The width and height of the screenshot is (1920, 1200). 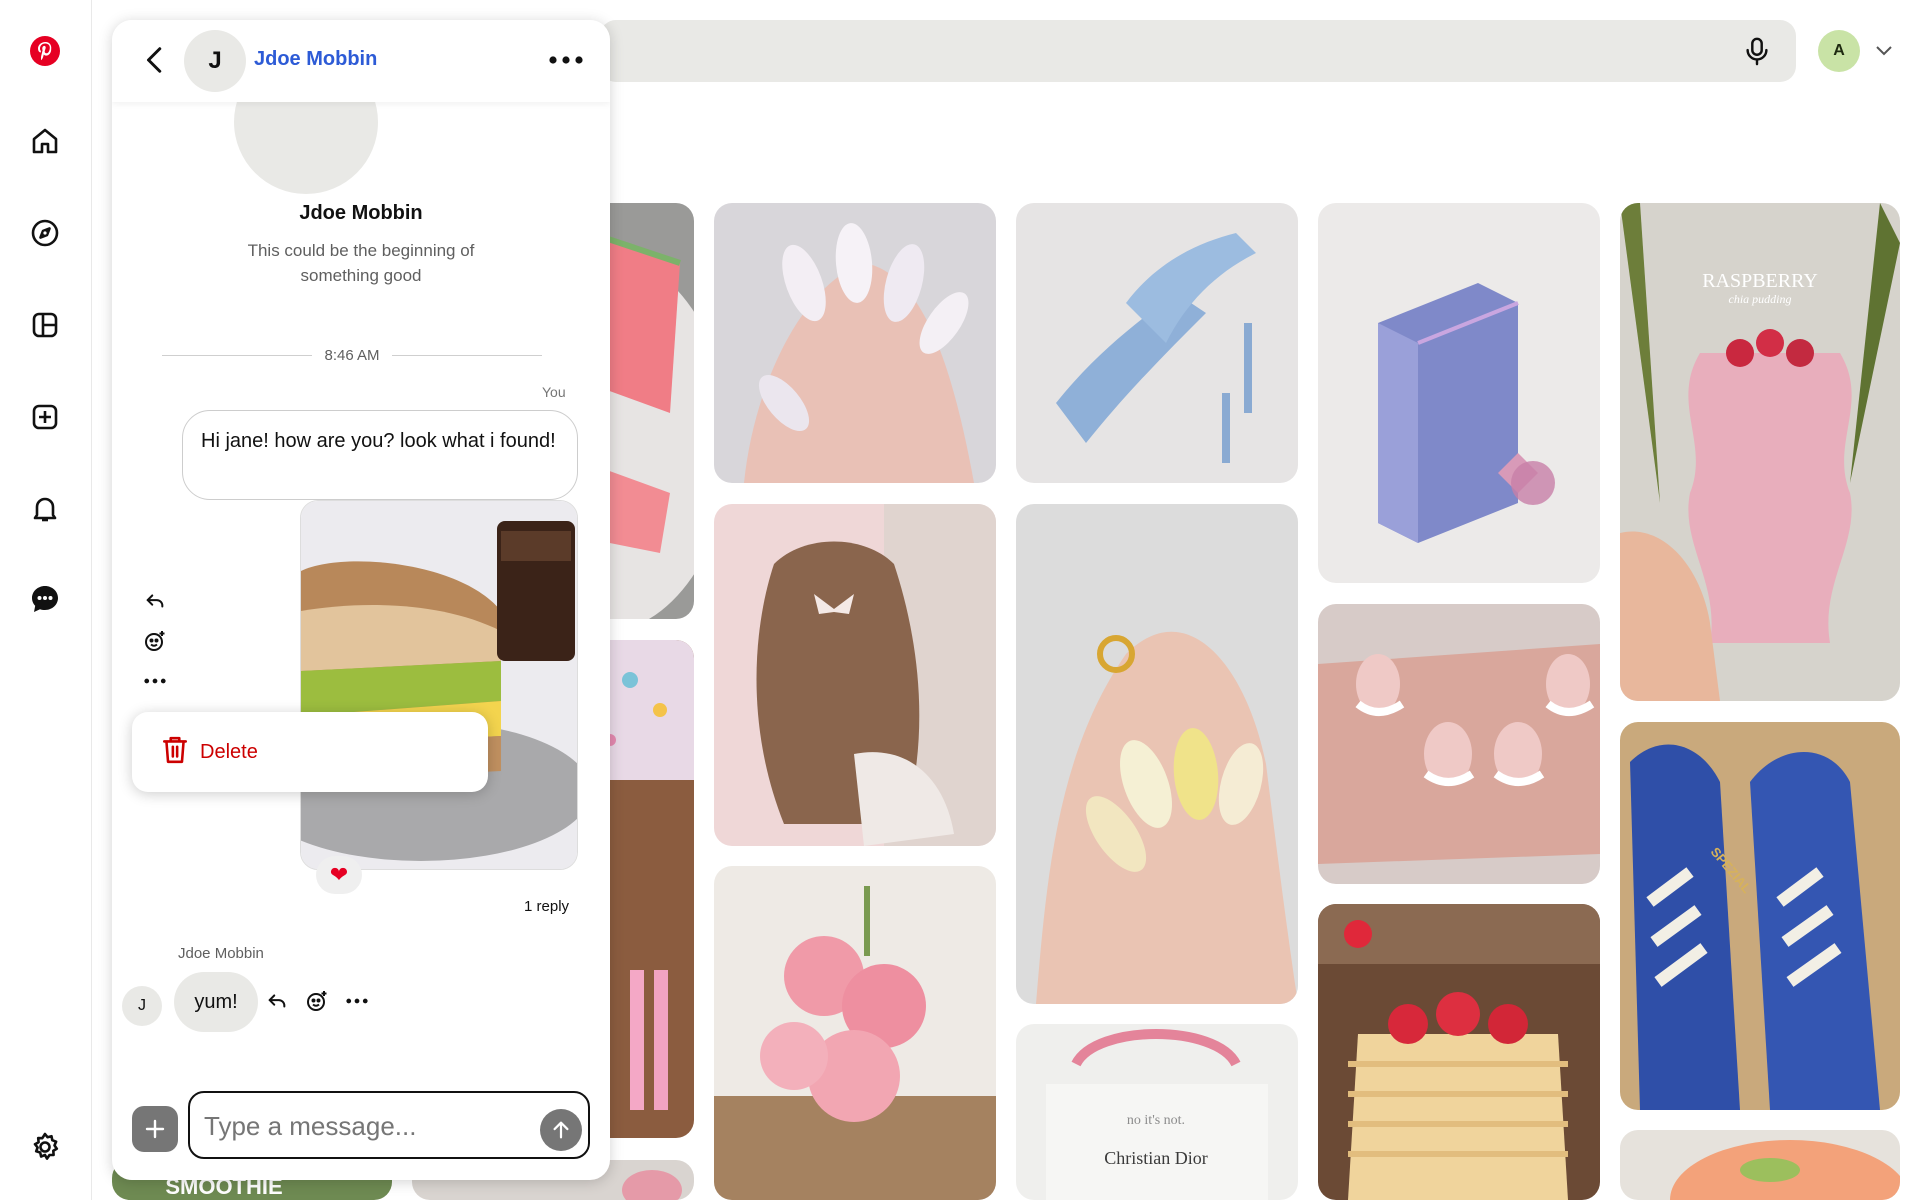 What do you see at coordinates (45, 509) in the screenshot?
I see `notifications-icon` at bounding box center [45, 509].